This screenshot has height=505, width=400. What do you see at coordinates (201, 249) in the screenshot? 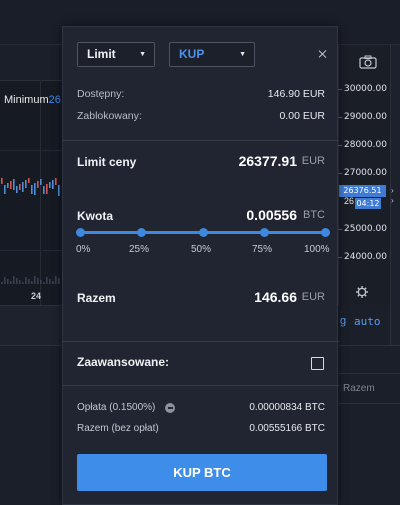
I see `slider-label-50: 50%` at bounding box center [201, 249].